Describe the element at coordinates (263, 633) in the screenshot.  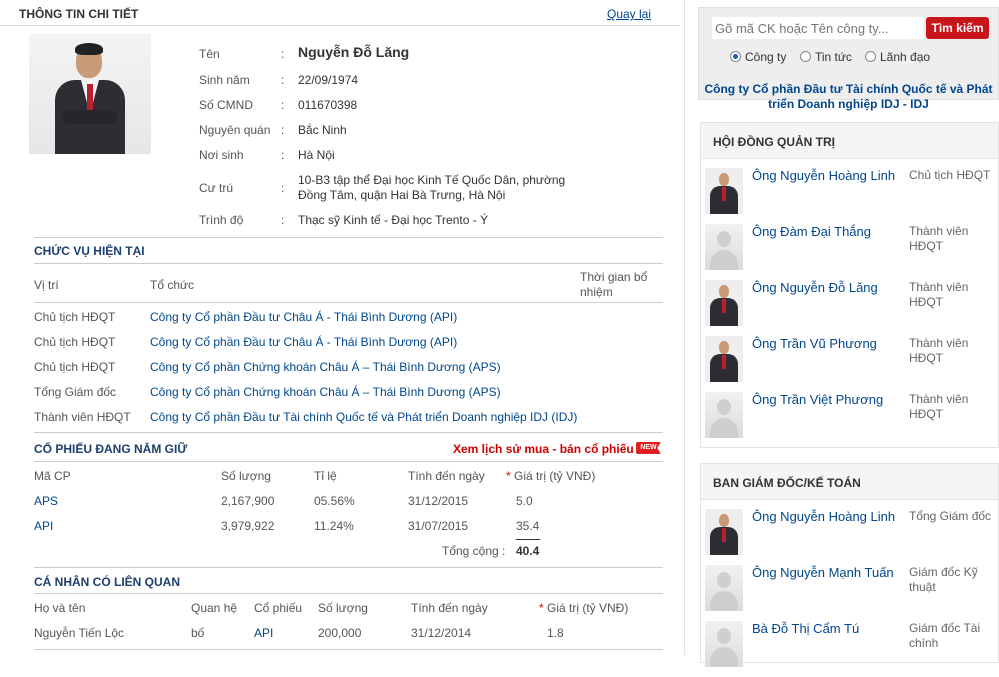
I see `related-stock-link: API` at that location.